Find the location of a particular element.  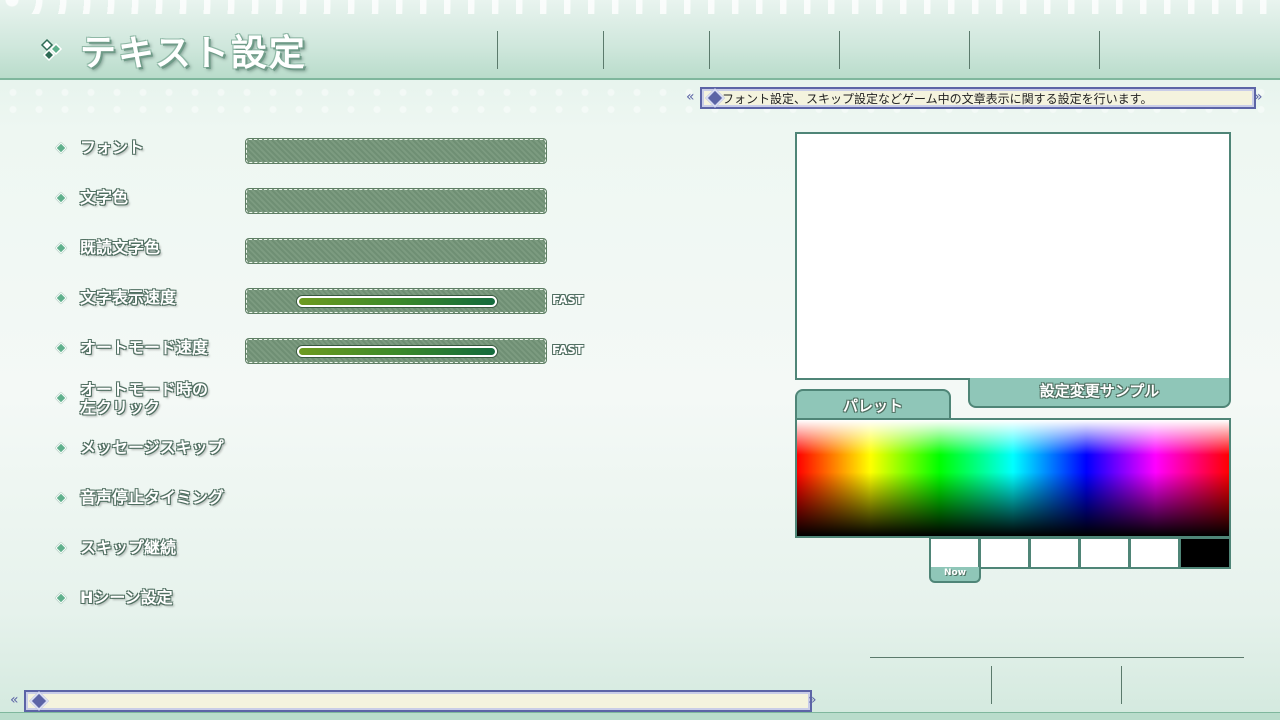

text-preview-box is located at coordinates (1013, 256).